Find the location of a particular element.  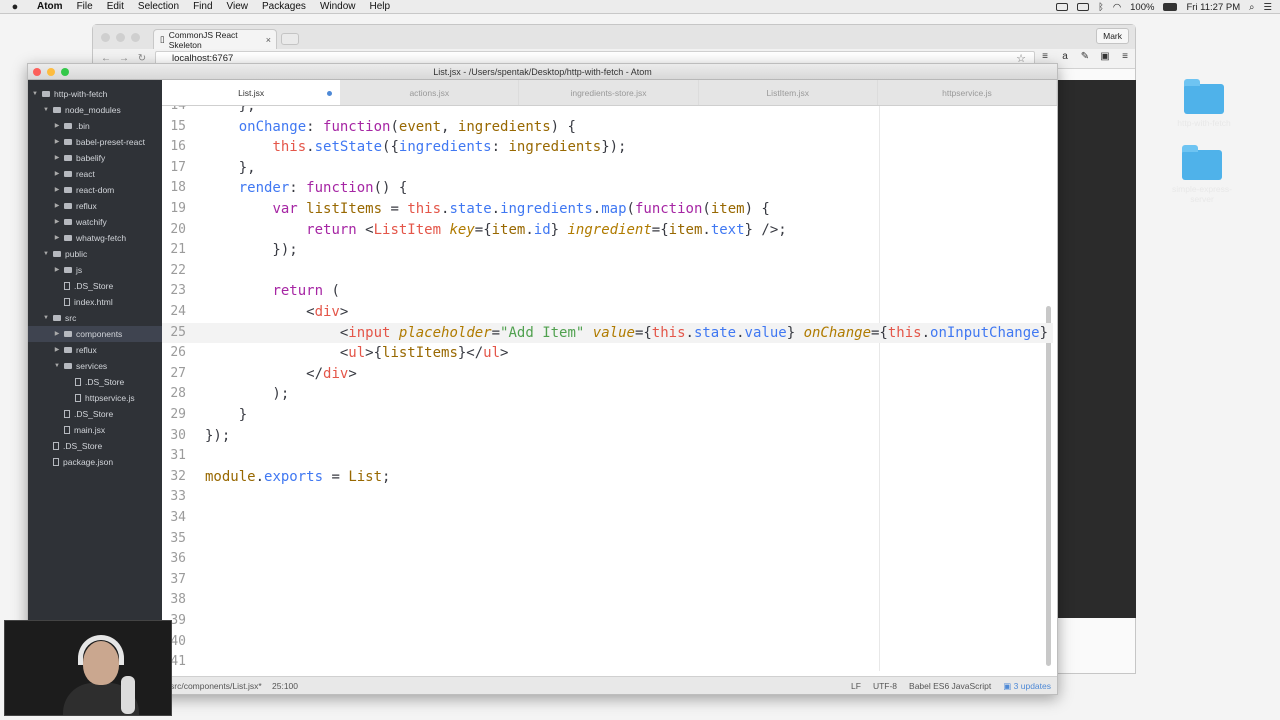

status-file-path: src/components/List.jsx* is located at coordinates (216, 686).